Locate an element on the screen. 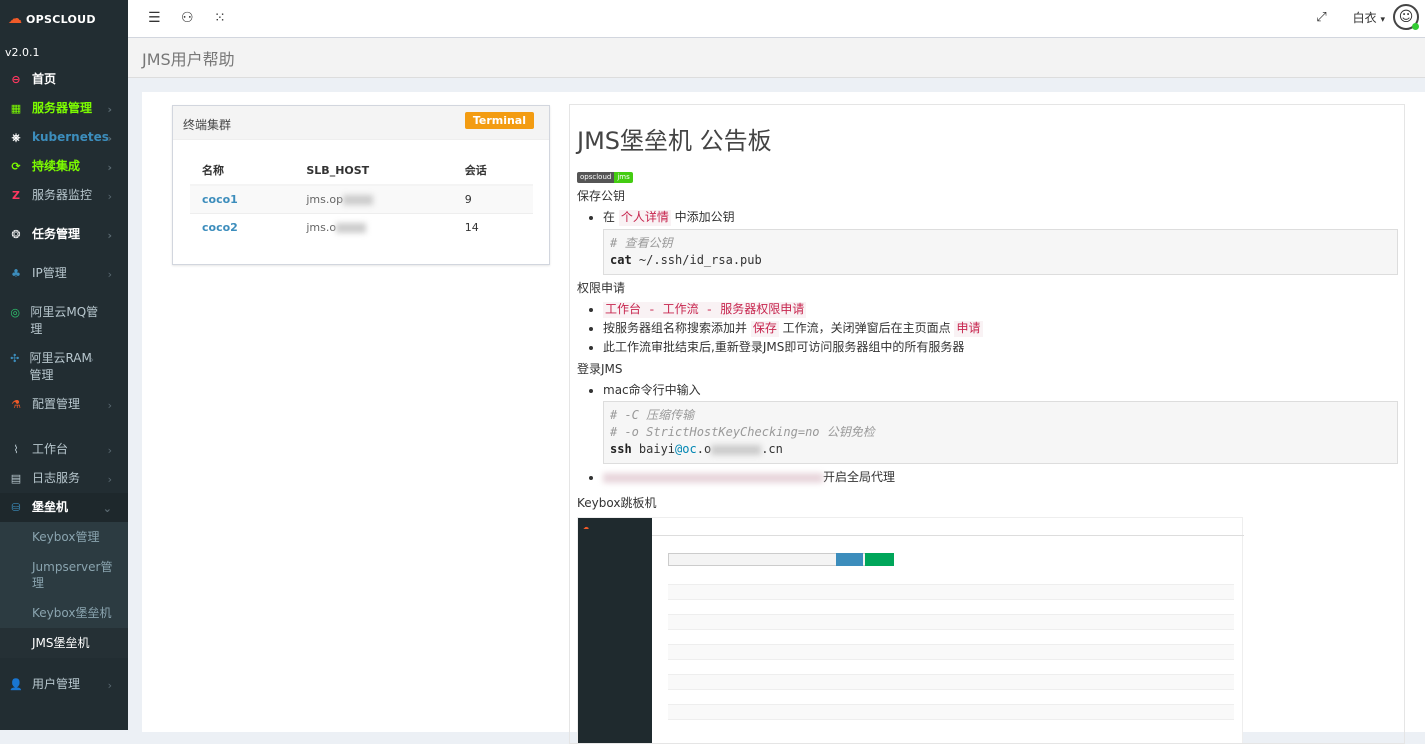  cluster-link: coco2 is located at coordinates (220, 227).